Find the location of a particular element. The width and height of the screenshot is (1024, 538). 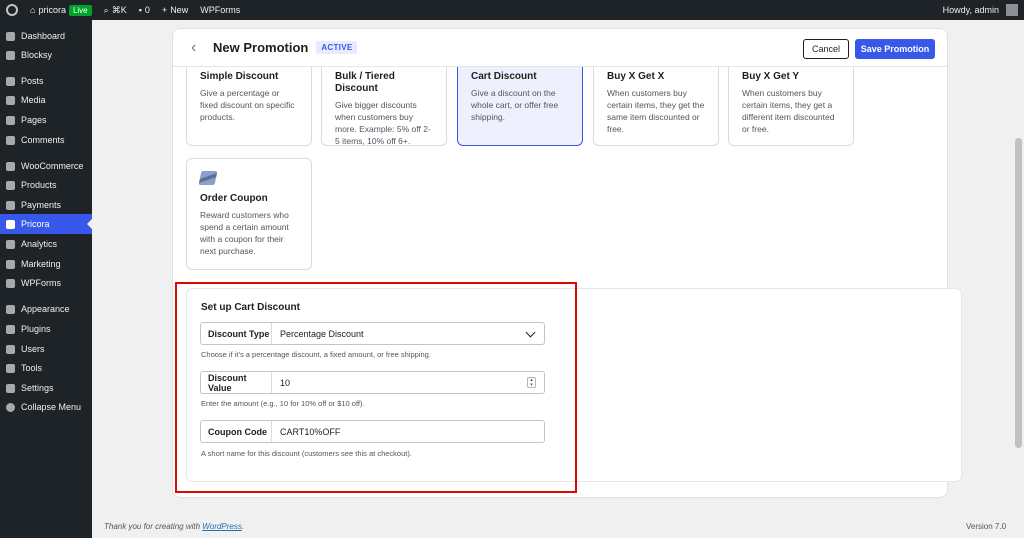

sidebar-item-label: Tools is located at coordinates (32, 368).